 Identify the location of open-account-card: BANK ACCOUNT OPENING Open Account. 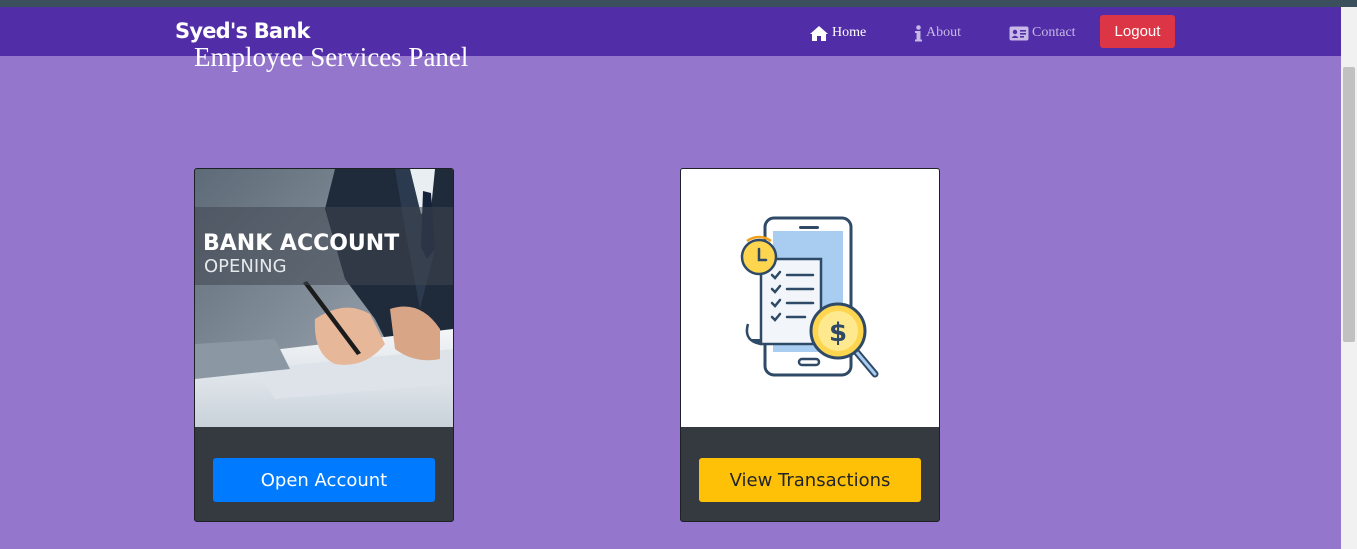
(324, 345).